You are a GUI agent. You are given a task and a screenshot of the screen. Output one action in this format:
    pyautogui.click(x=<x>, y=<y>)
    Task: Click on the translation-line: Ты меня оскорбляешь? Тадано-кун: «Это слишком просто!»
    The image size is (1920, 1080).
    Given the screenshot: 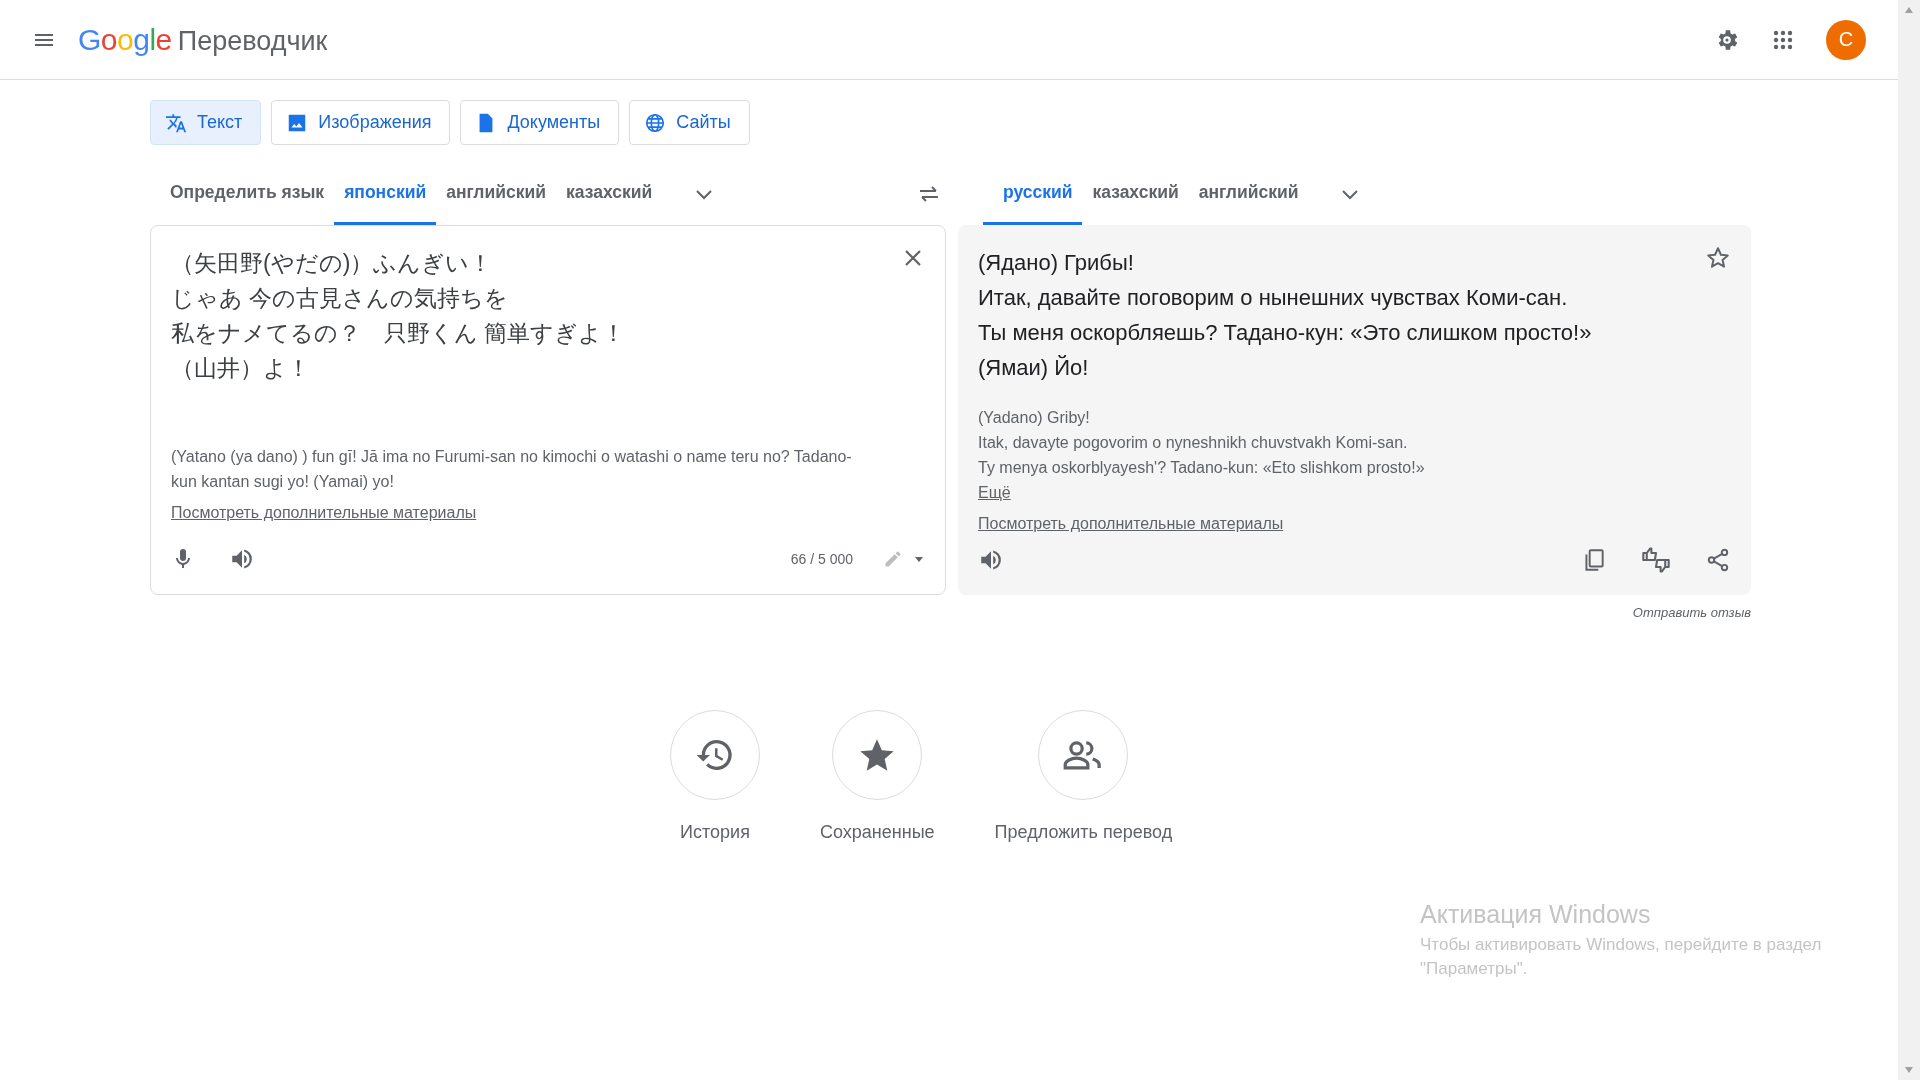 What is the action you would take?
    pyautogui.click(x=1285, y=333)
    